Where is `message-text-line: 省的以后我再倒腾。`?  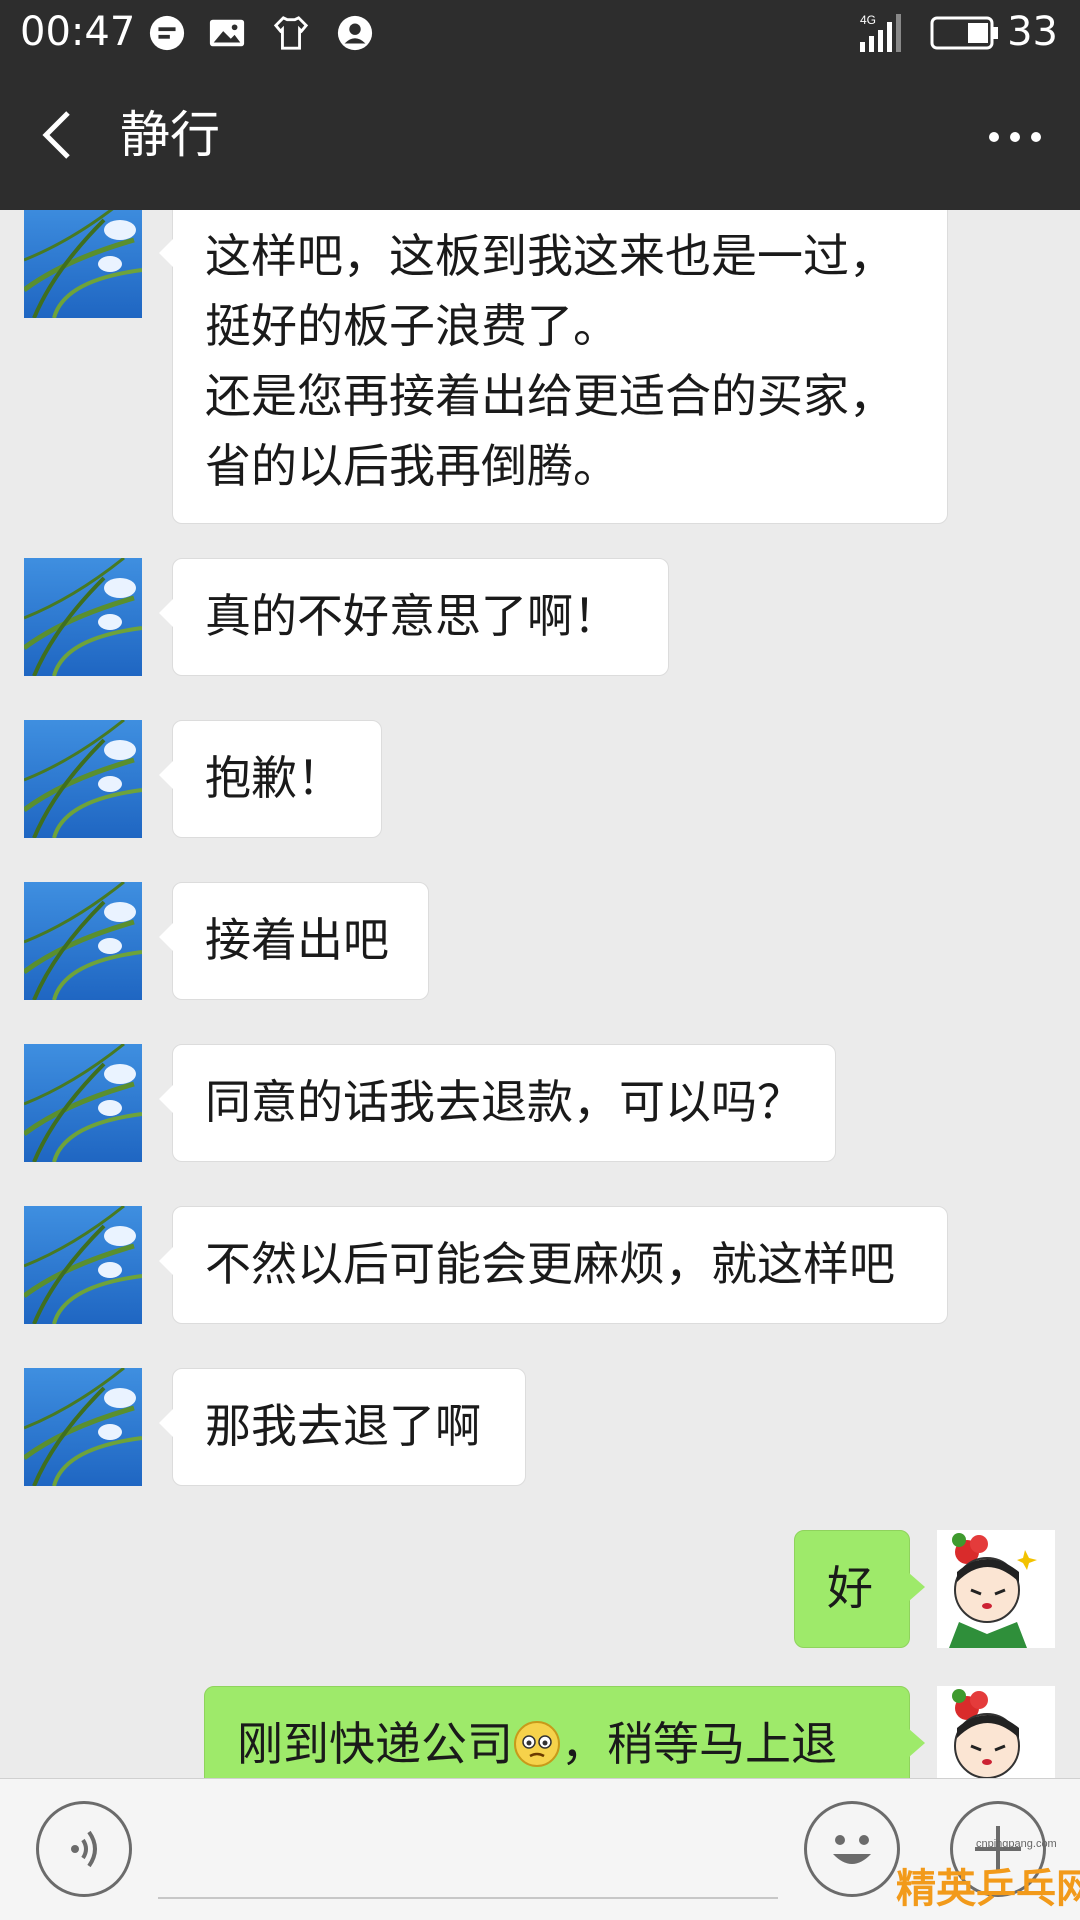 message-text-line: 省的以后我再倒腾。 is located at coordinates (412, 466).